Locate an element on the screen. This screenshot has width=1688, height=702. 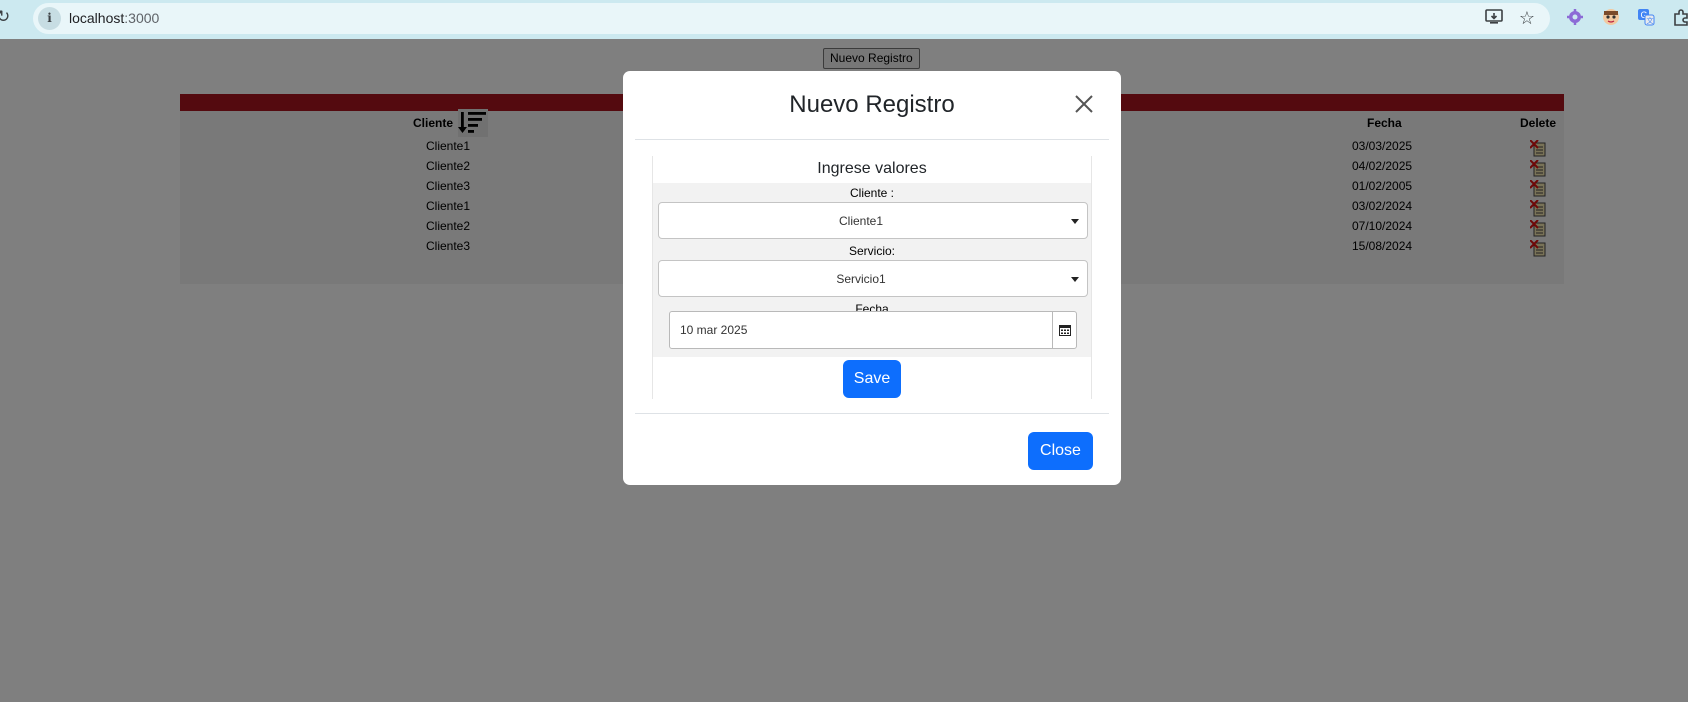
servicio-label: Servicio: is located at coordinates (871, 251).